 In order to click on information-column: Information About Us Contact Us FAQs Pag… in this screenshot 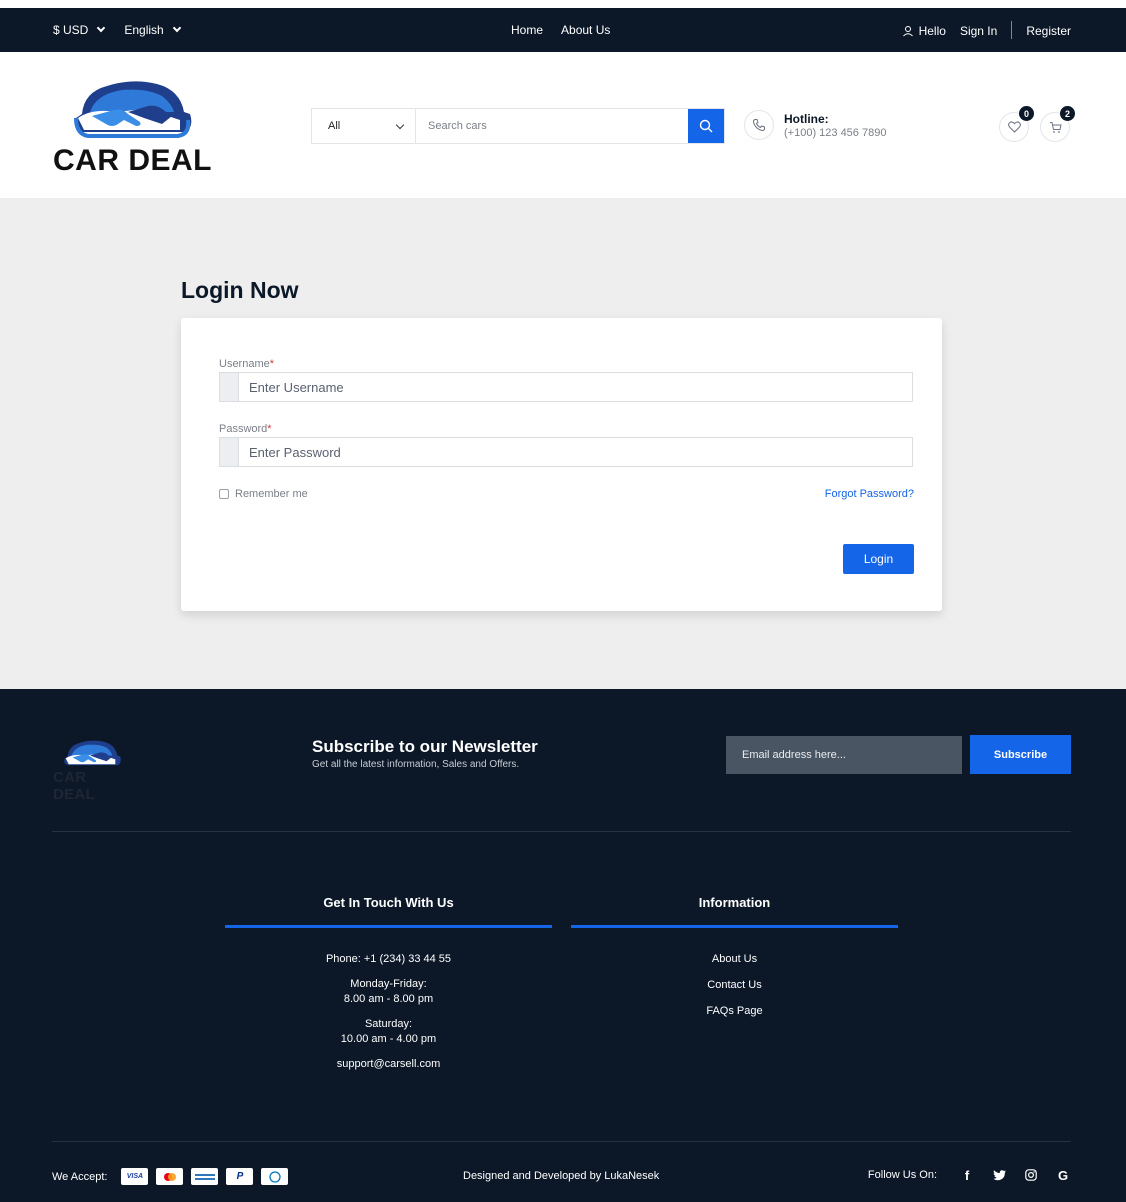, I will do `click(734, 962)`.